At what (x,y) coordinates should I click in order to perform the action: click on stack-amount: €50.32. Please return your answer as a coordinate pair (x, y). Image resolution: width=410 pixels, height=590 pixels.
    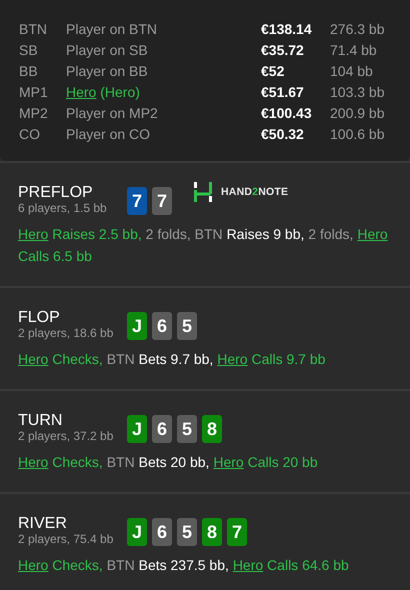
    Looking at the image, I should click on (283, 134).